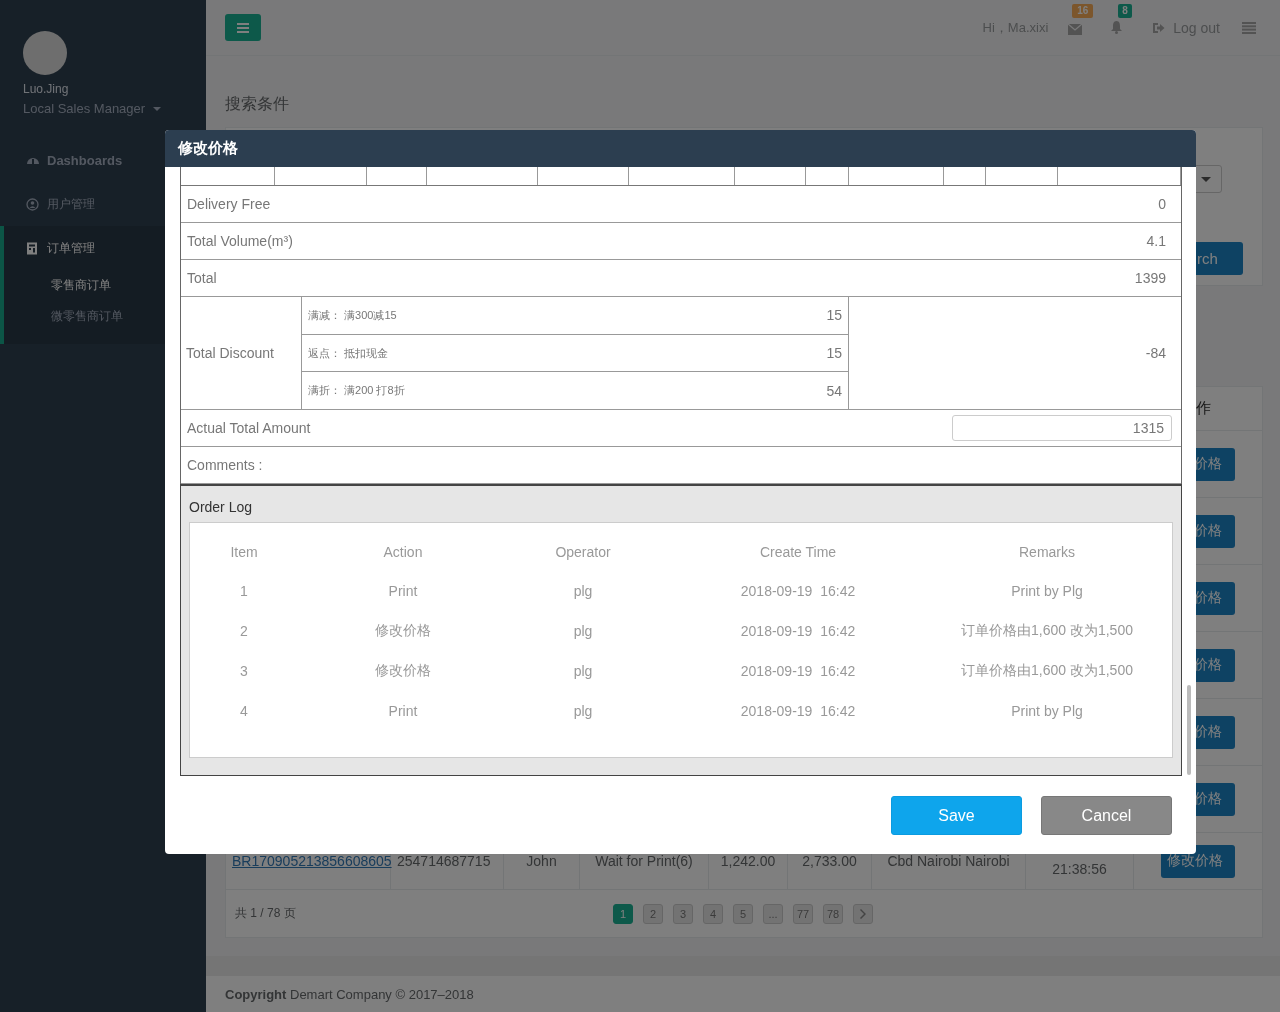 Image resolution: width=1280 pixels, height=1012 pixels. What do you see at coordinates (45, 53) in the screenshot?
I see `avatar` at bounding box center [45, 53].